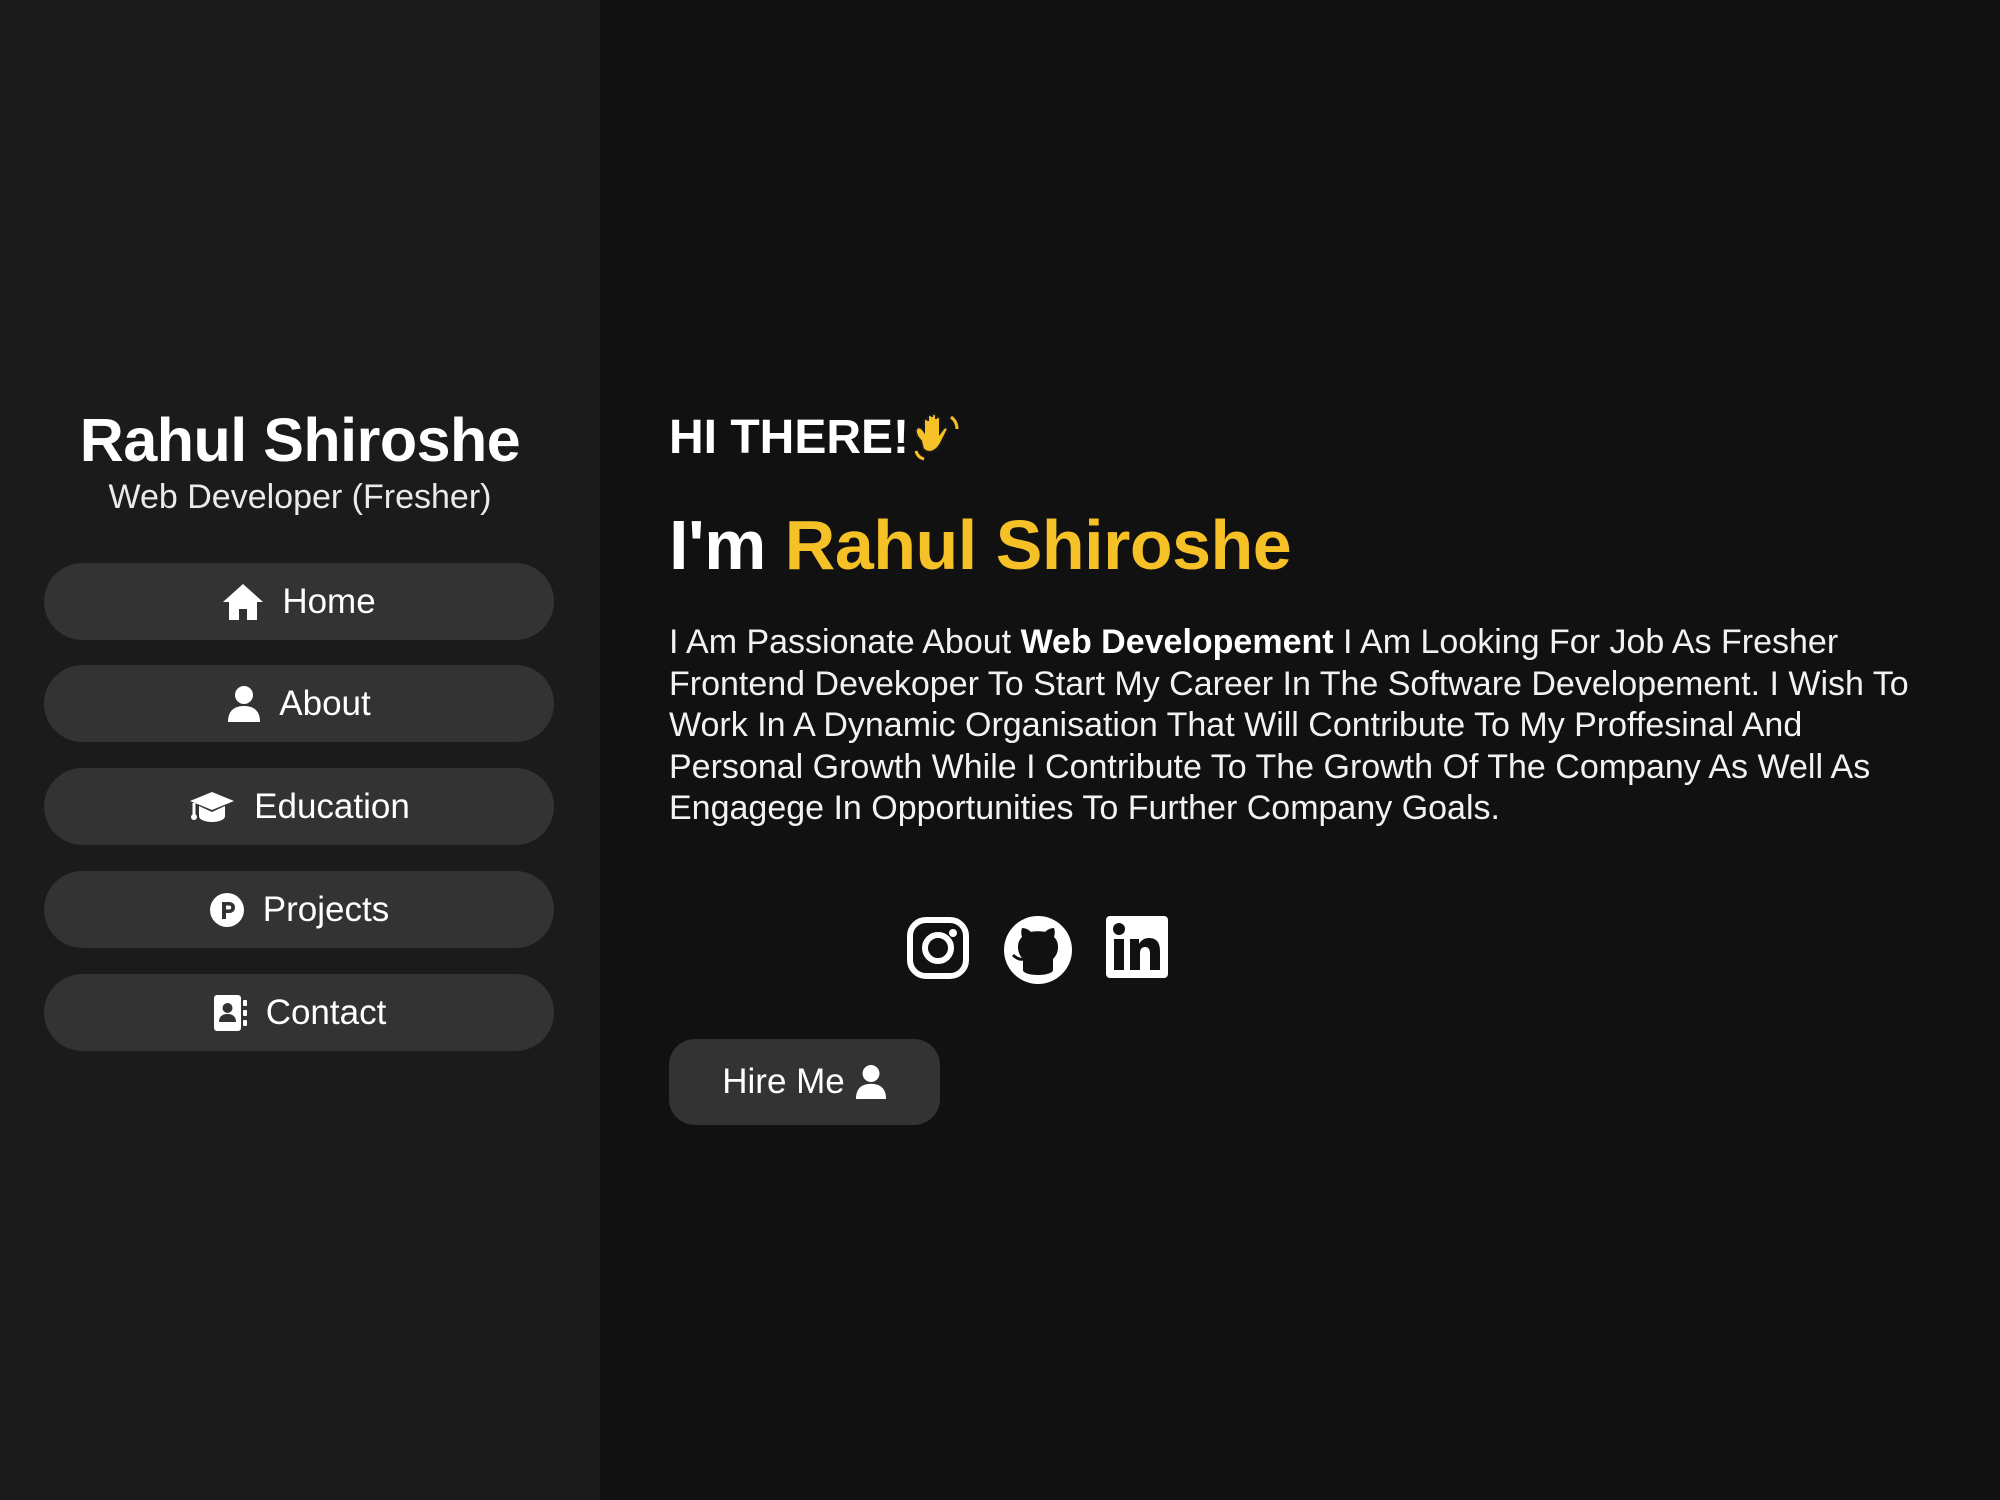 The width and height of the screenshot is (2000, 1500). I want to click on linkedin-icon, so click(1137, 947).